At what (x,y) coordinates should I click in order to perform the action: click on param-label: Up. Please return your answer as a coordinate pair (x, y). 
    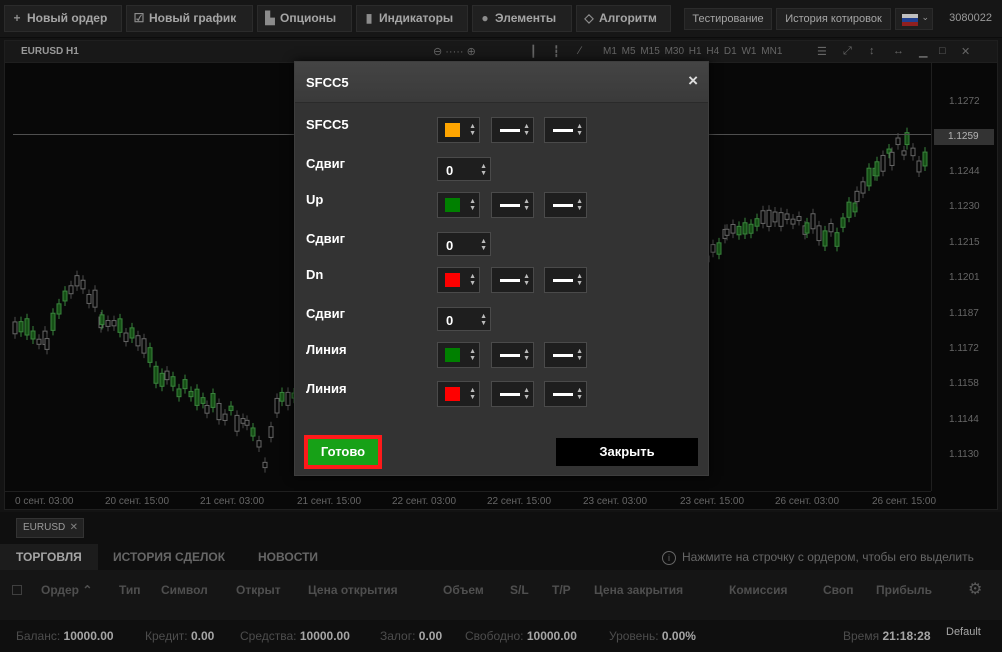
    Looking at the image, I should click on (315, 199).